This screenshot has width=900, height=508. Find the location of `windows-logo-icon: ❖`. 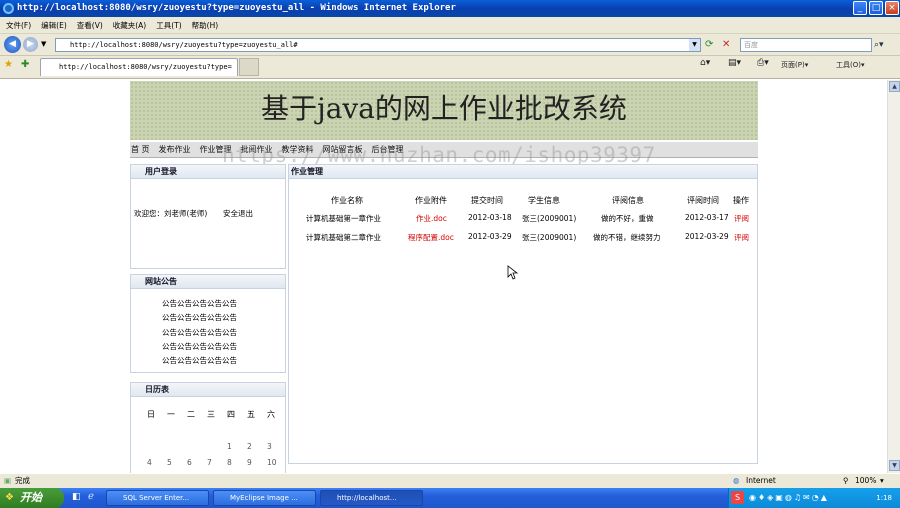

windows-logo-icon: ❖ is located at coordinates (9, 497).